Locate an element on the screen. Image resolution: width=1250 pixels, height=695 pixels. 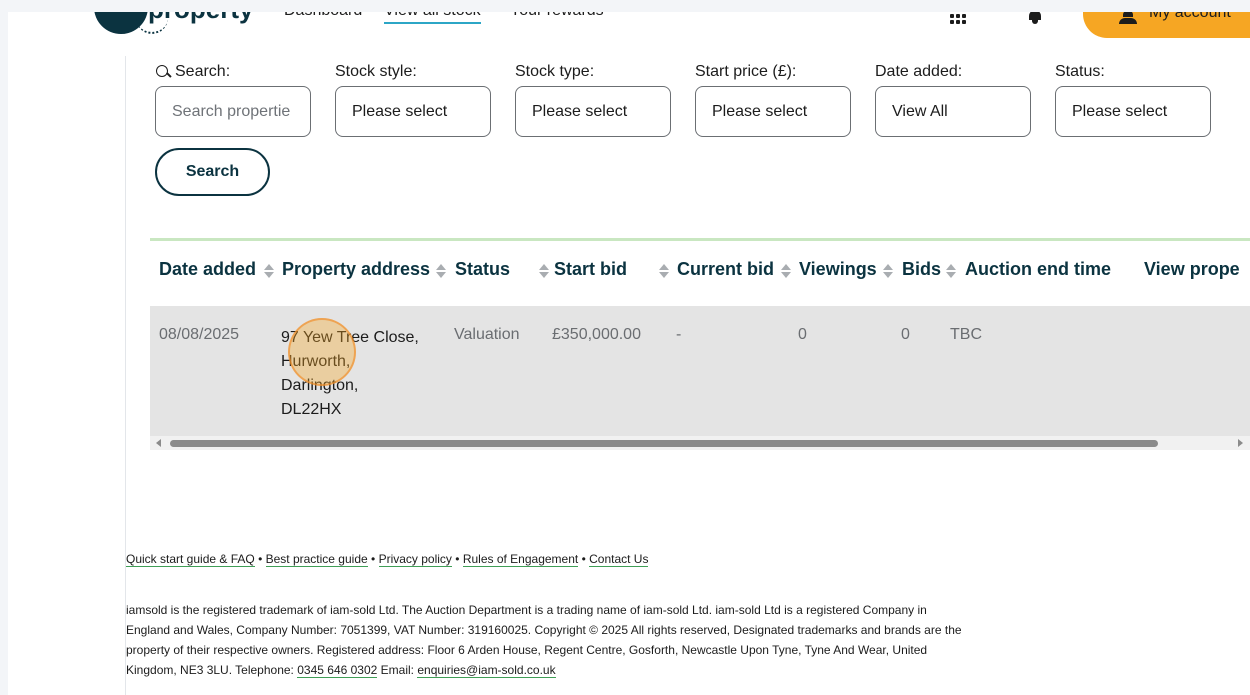
logo-text: property is located at coordinates (200, 18).